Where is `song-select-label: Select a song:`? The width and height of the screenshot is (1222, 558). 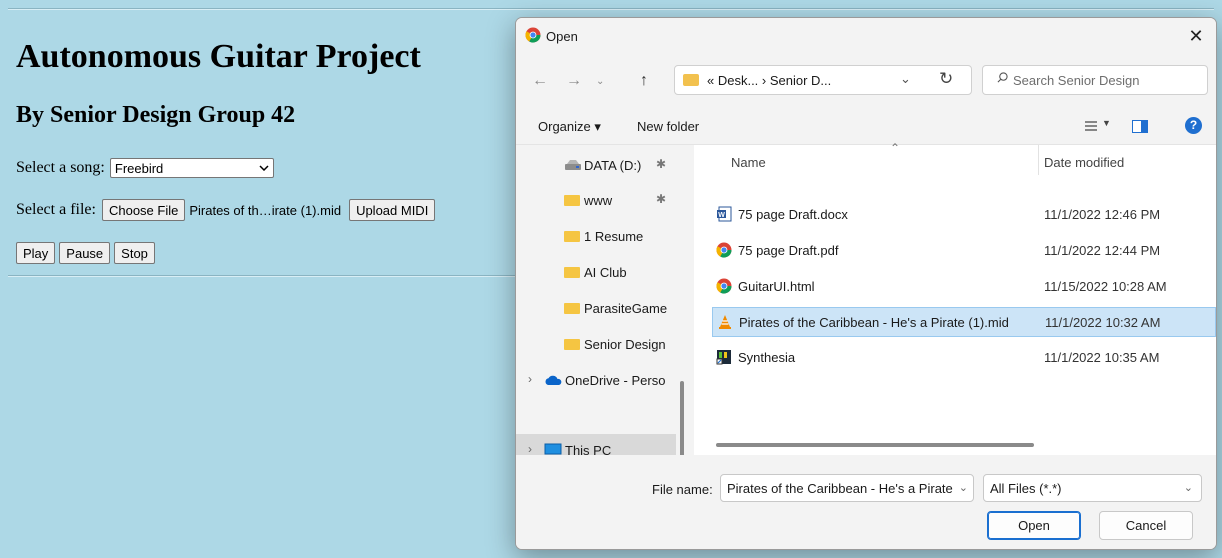
song-select-label: Select a song: is located at coordinates (60, 167).